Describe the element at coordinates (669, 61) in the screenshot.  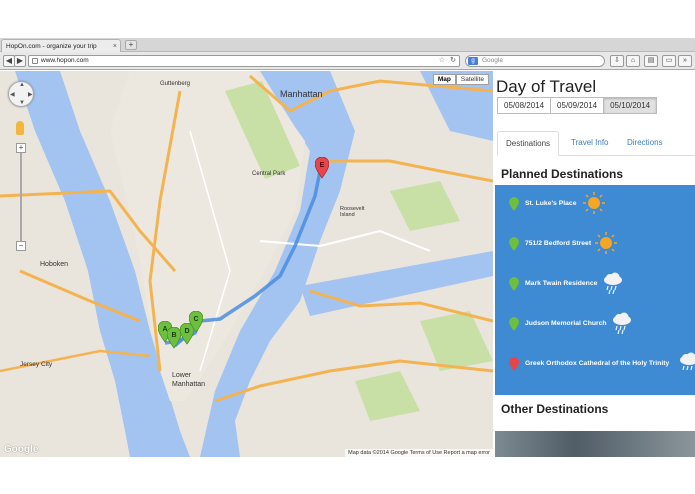
I see `extensions-icon: ▭` at that location.